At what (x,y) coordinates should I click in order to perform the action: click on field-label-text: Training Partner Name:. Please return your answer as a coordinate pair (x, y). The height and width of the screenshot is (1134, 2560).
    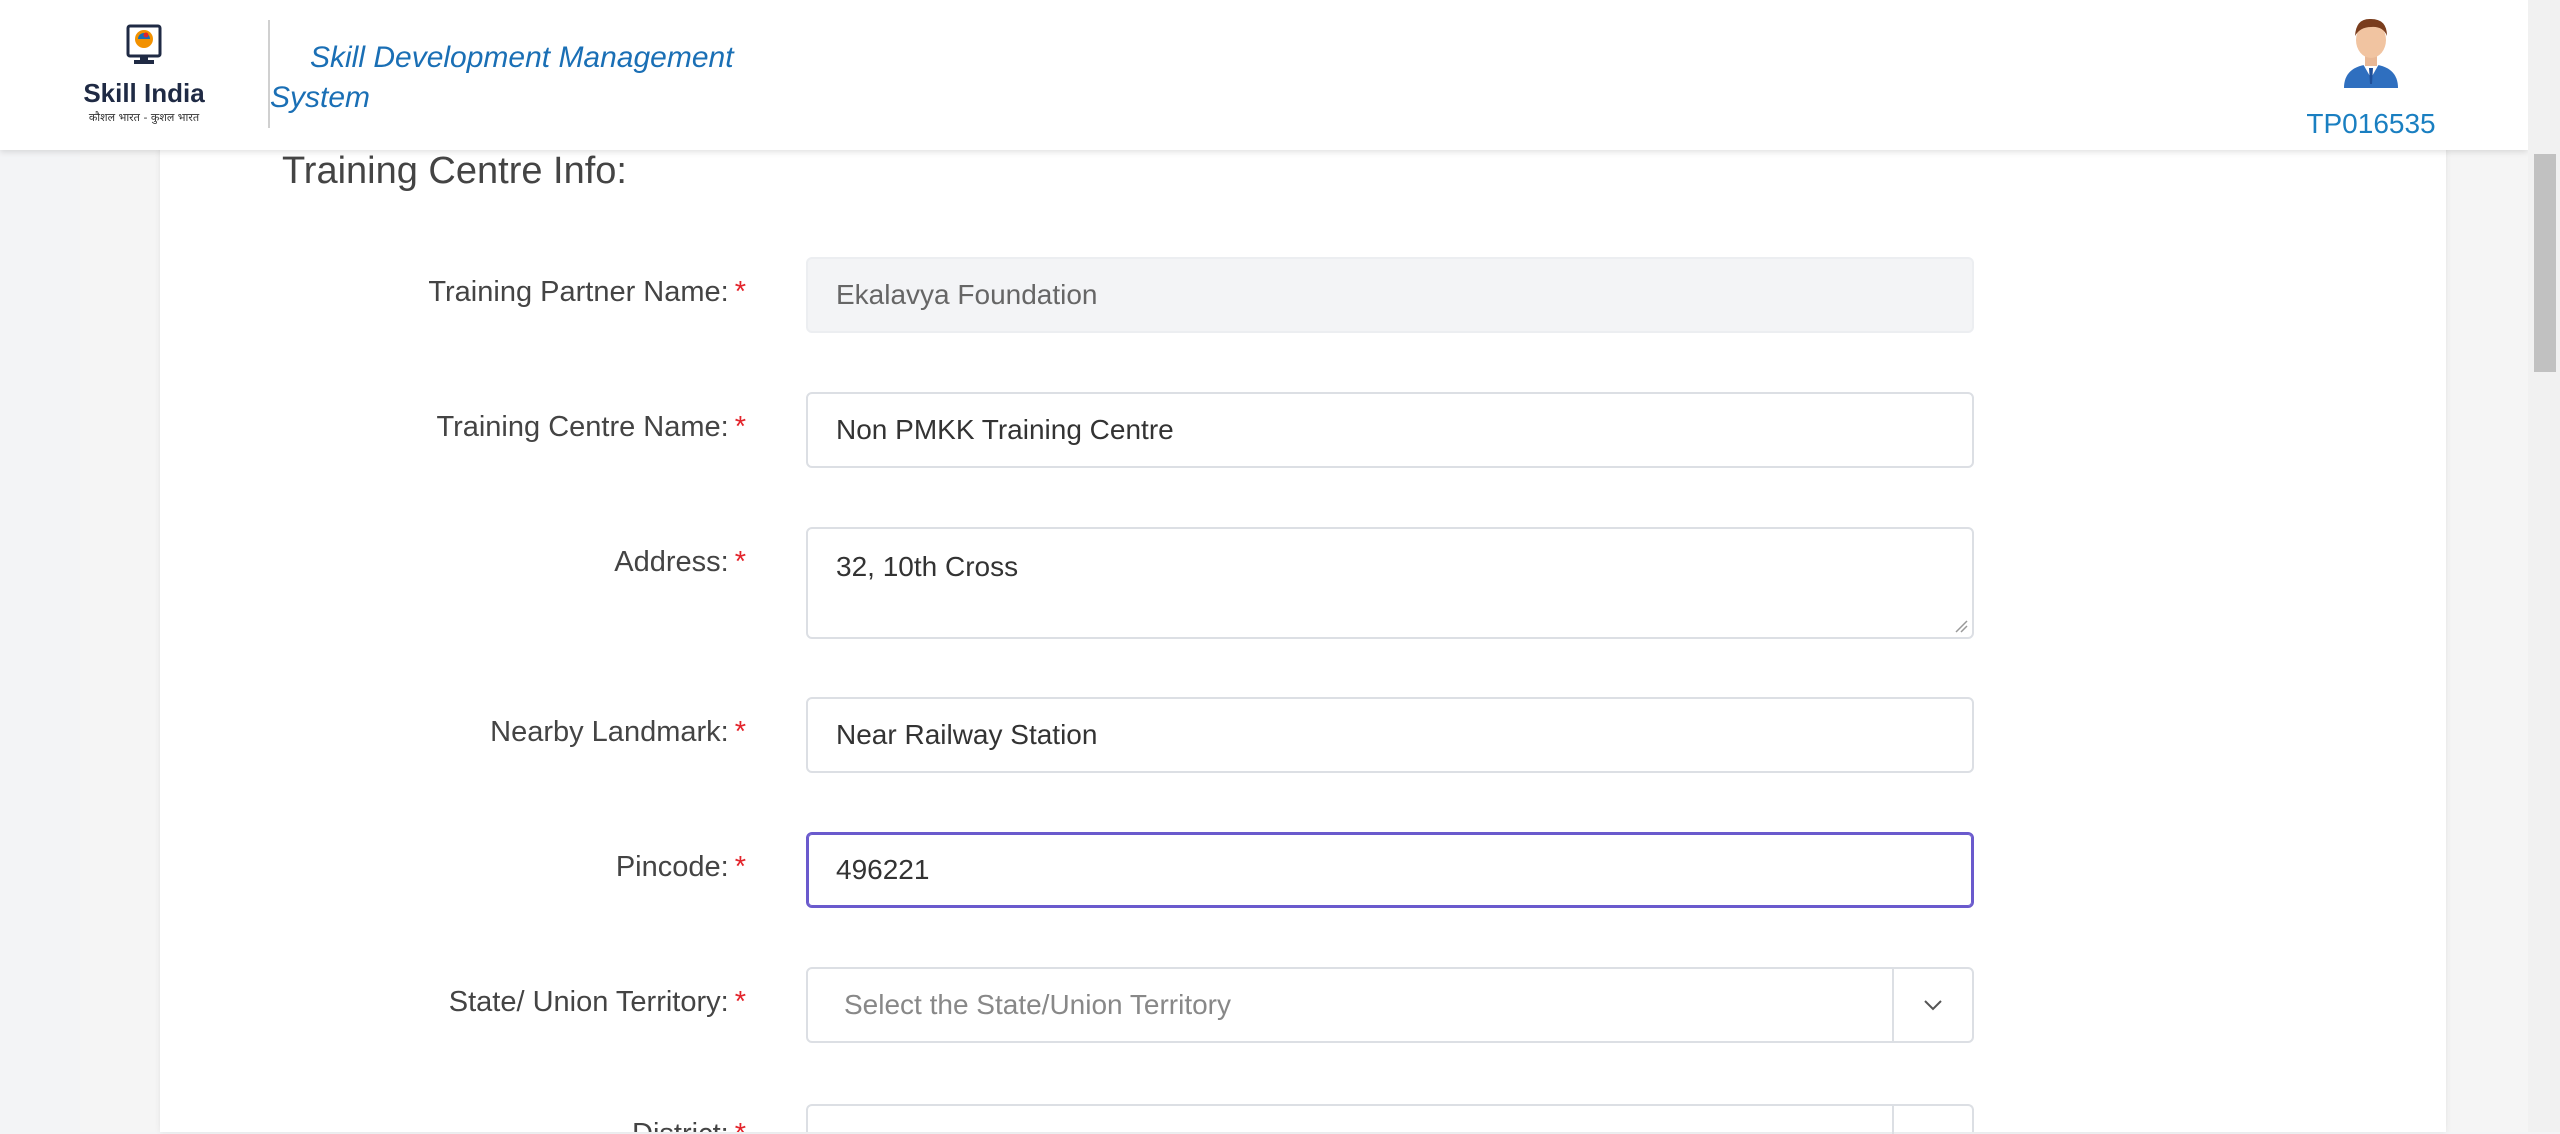
    Looking at the image, I should click on (578, 292).